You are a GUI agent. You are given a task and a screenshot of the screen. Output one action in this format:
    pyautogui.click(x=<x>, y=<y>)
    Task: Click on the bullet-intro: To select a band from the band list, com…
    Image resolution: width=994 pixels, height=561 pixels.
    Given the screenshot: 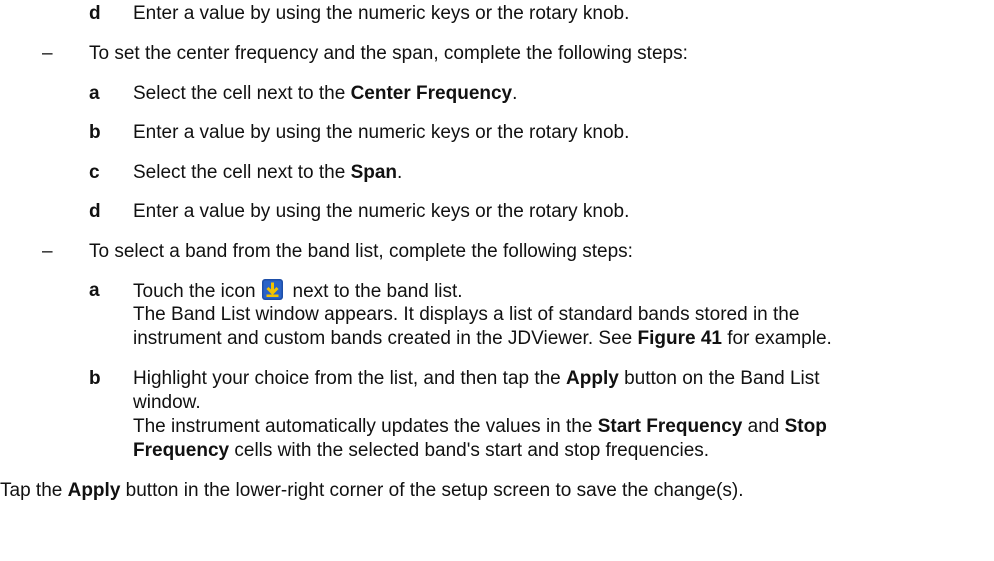 What is the action you would take?
    pyautogui.click(x=361, y=251)
    